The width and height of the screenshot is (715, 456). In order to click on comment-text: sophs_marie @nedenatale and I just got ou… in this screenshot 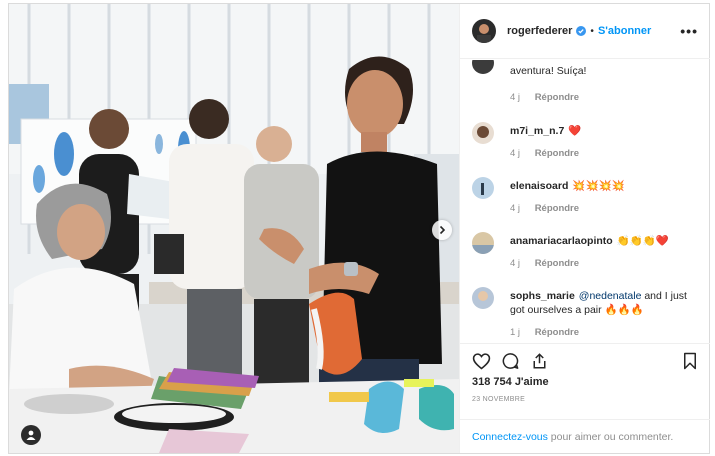, I will do `click(605, 303)`.